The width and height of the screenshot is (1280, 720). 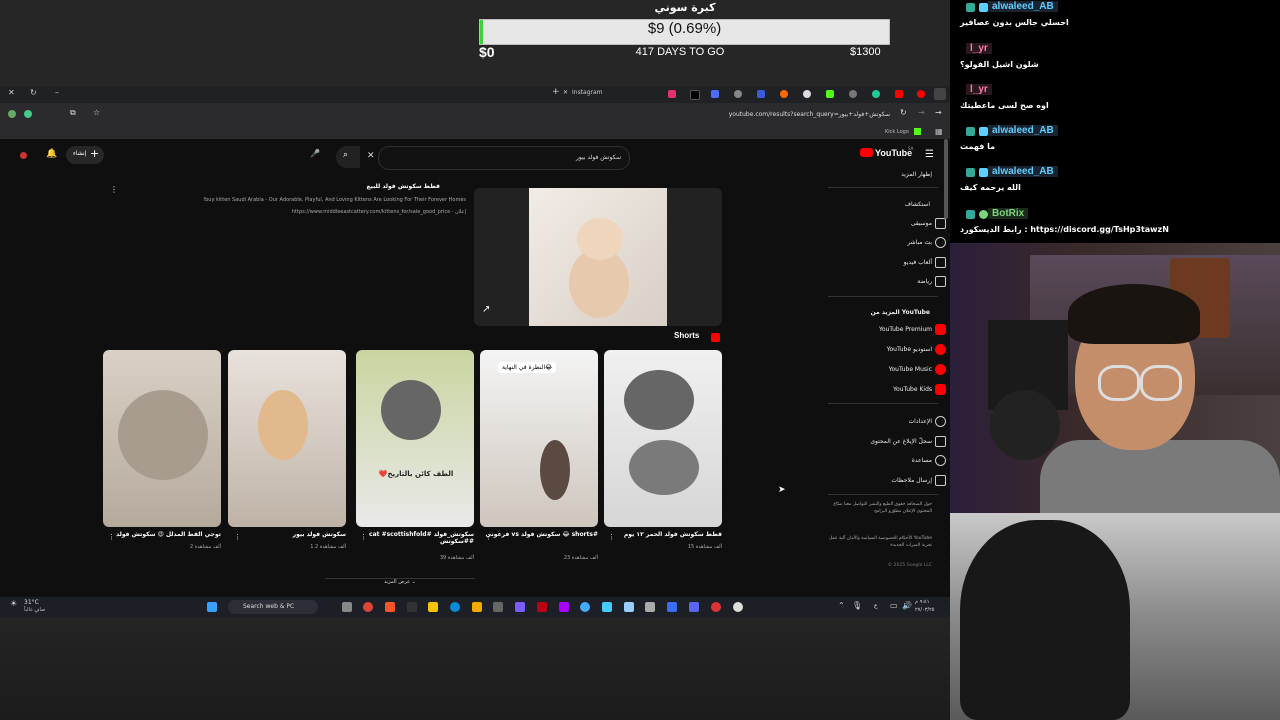 I want to click on edge-icon, so click(x=455, y=607).